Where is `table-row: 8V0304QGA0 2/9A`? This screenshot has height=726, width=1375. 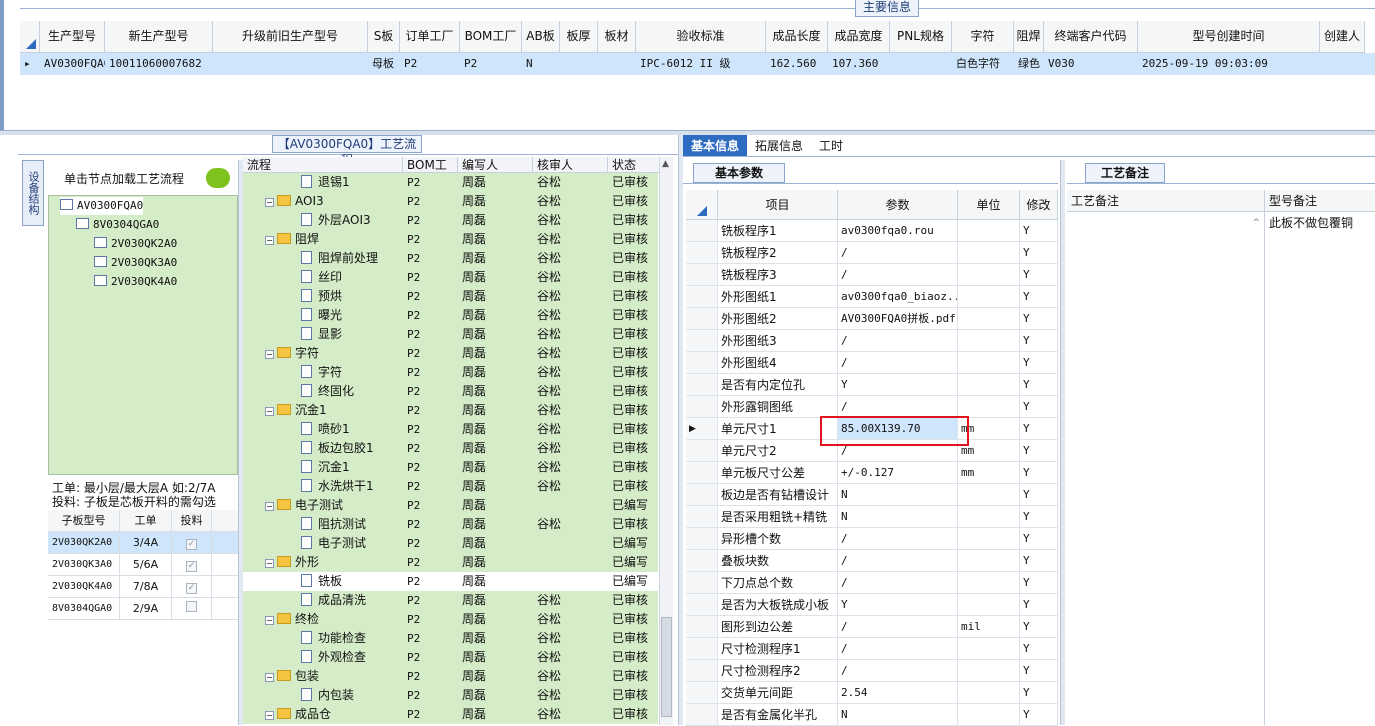
table-row: 8V0304QGA0 2/9A is located at coordinates (143, 609).